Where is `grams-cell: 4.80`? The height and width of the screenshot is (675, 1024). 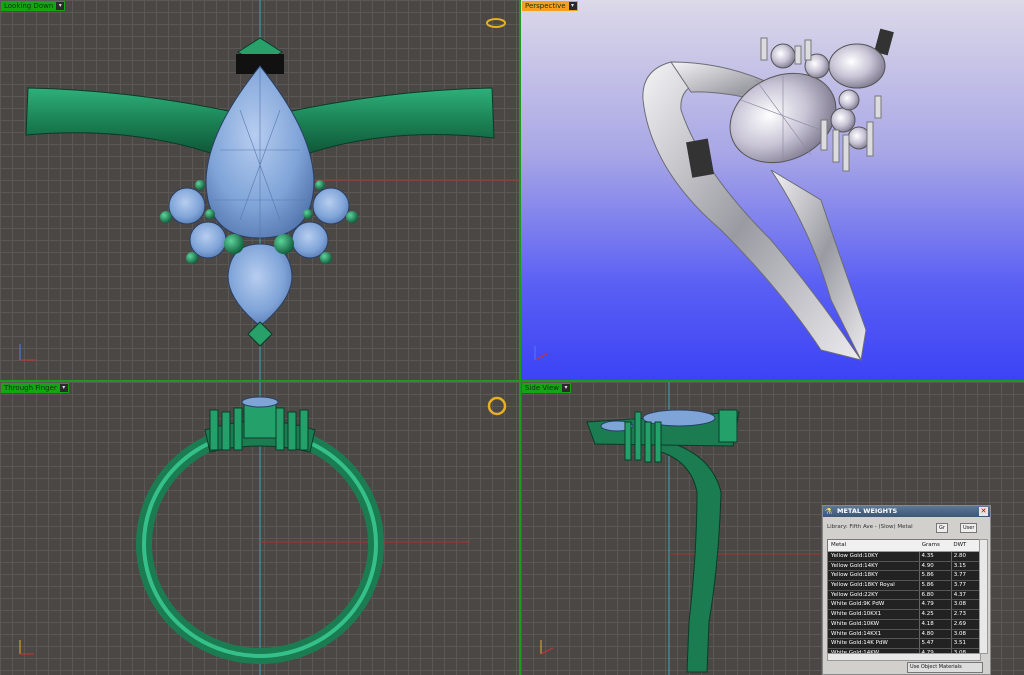
grams-cell: 4.80 is located at coordinates (934, 634).